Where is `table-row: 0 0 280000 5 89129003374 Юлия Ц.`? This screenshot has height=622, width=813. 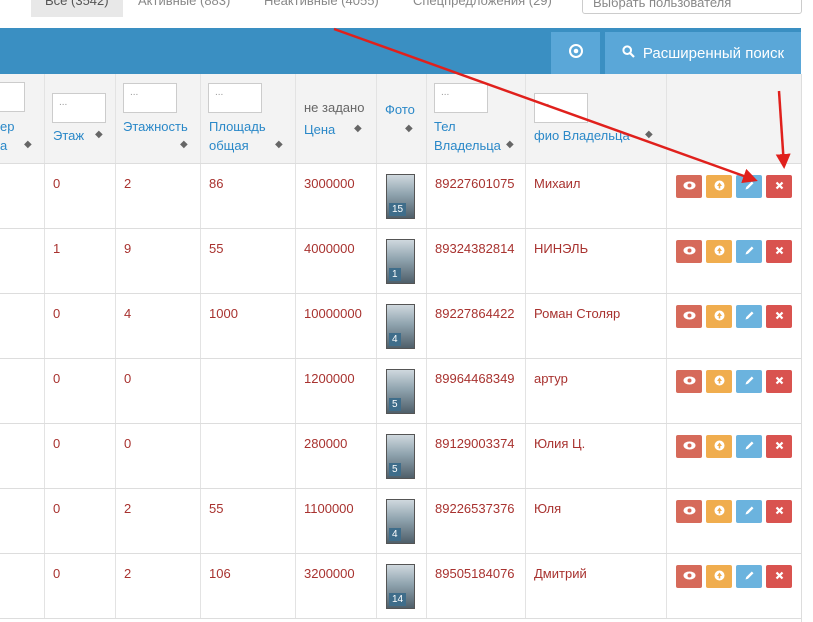 table-row: 0 0 280000 5 89129003374 Юлия Ц. is located at coordinates (400, 456).